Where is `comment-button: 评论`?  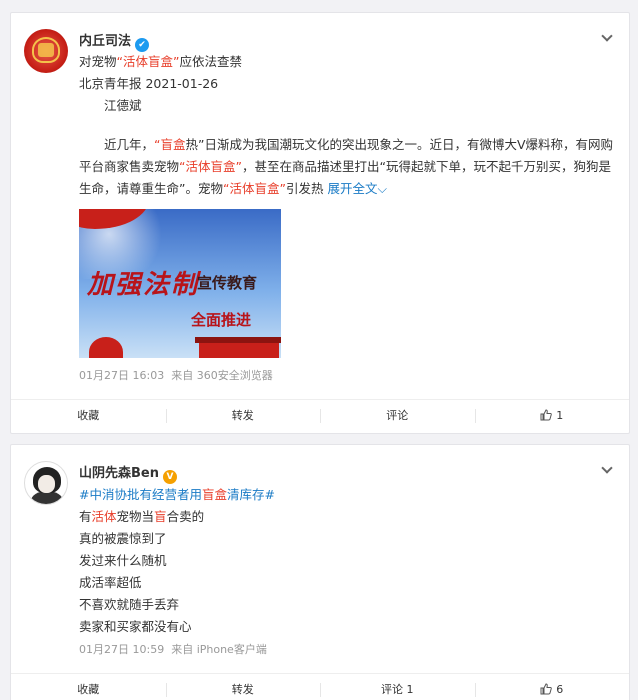 comment-button: 评论 is located at coordinates (397, 415).